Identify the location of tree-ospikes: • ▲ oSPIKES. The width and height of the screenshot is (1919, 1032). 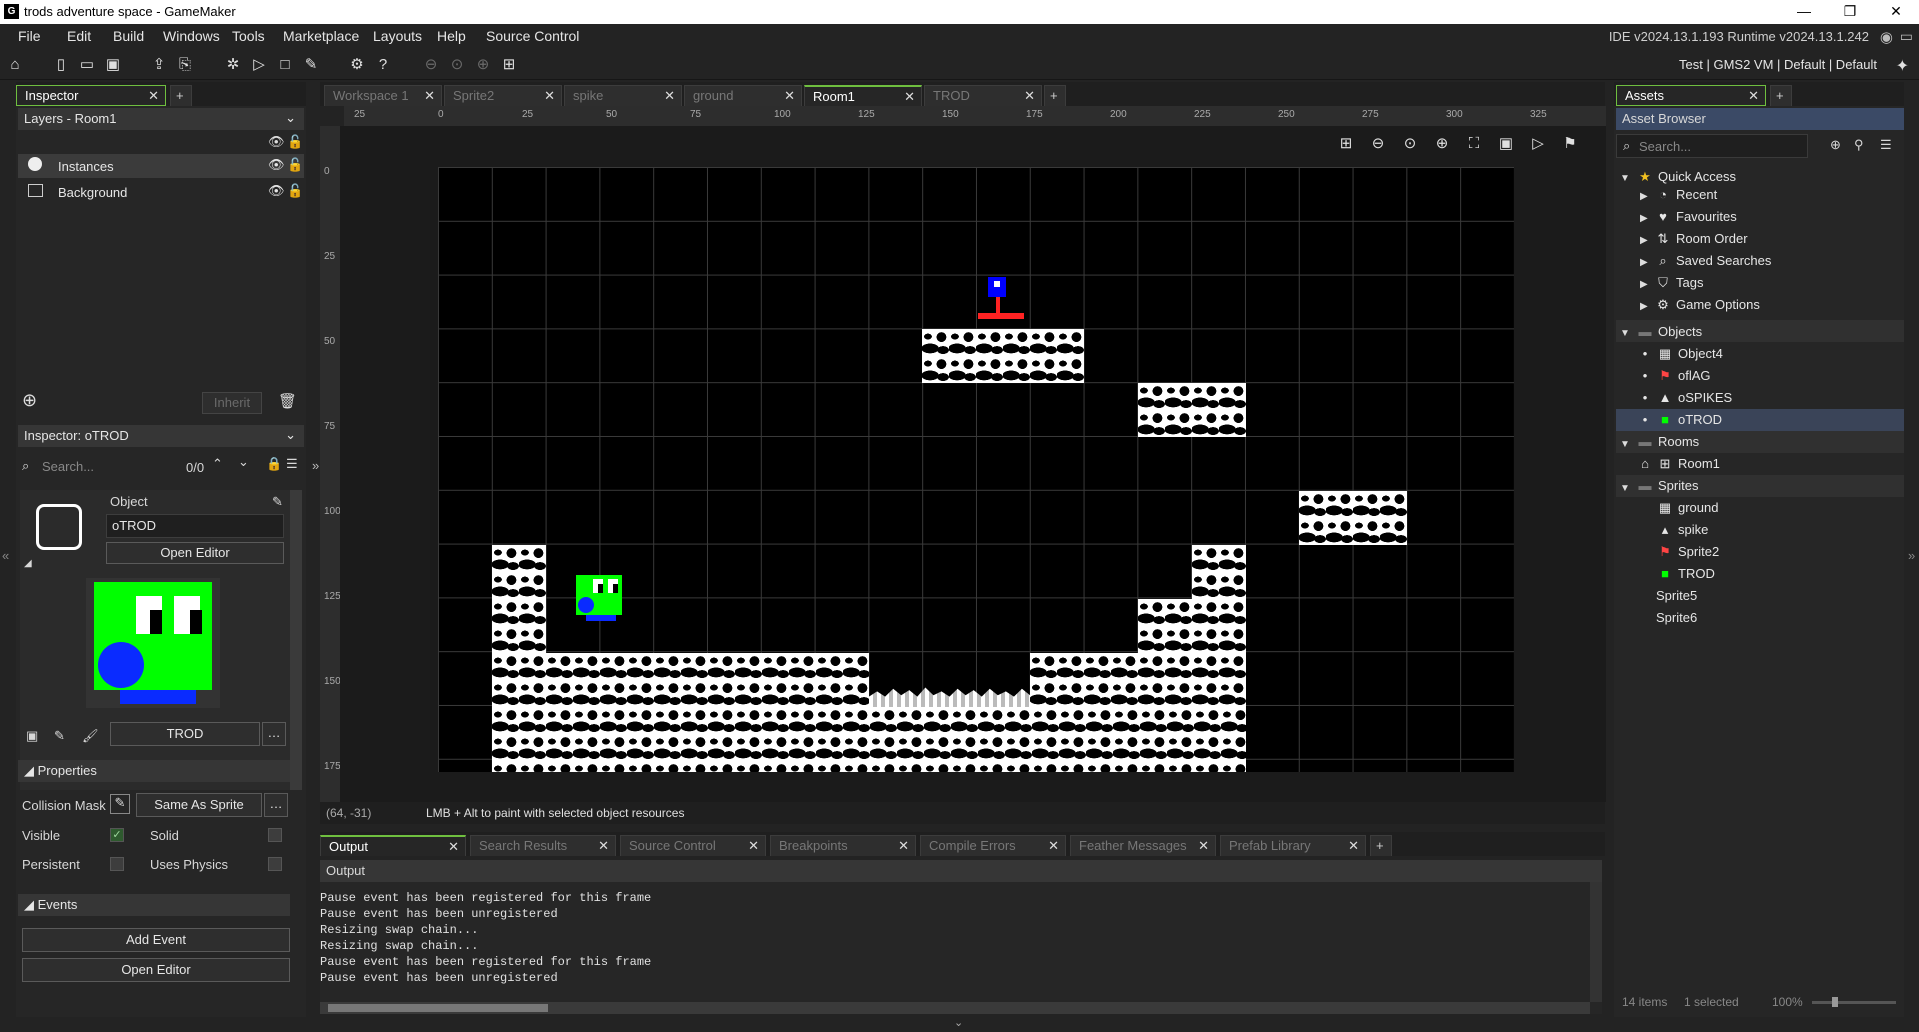
(1685, 398).